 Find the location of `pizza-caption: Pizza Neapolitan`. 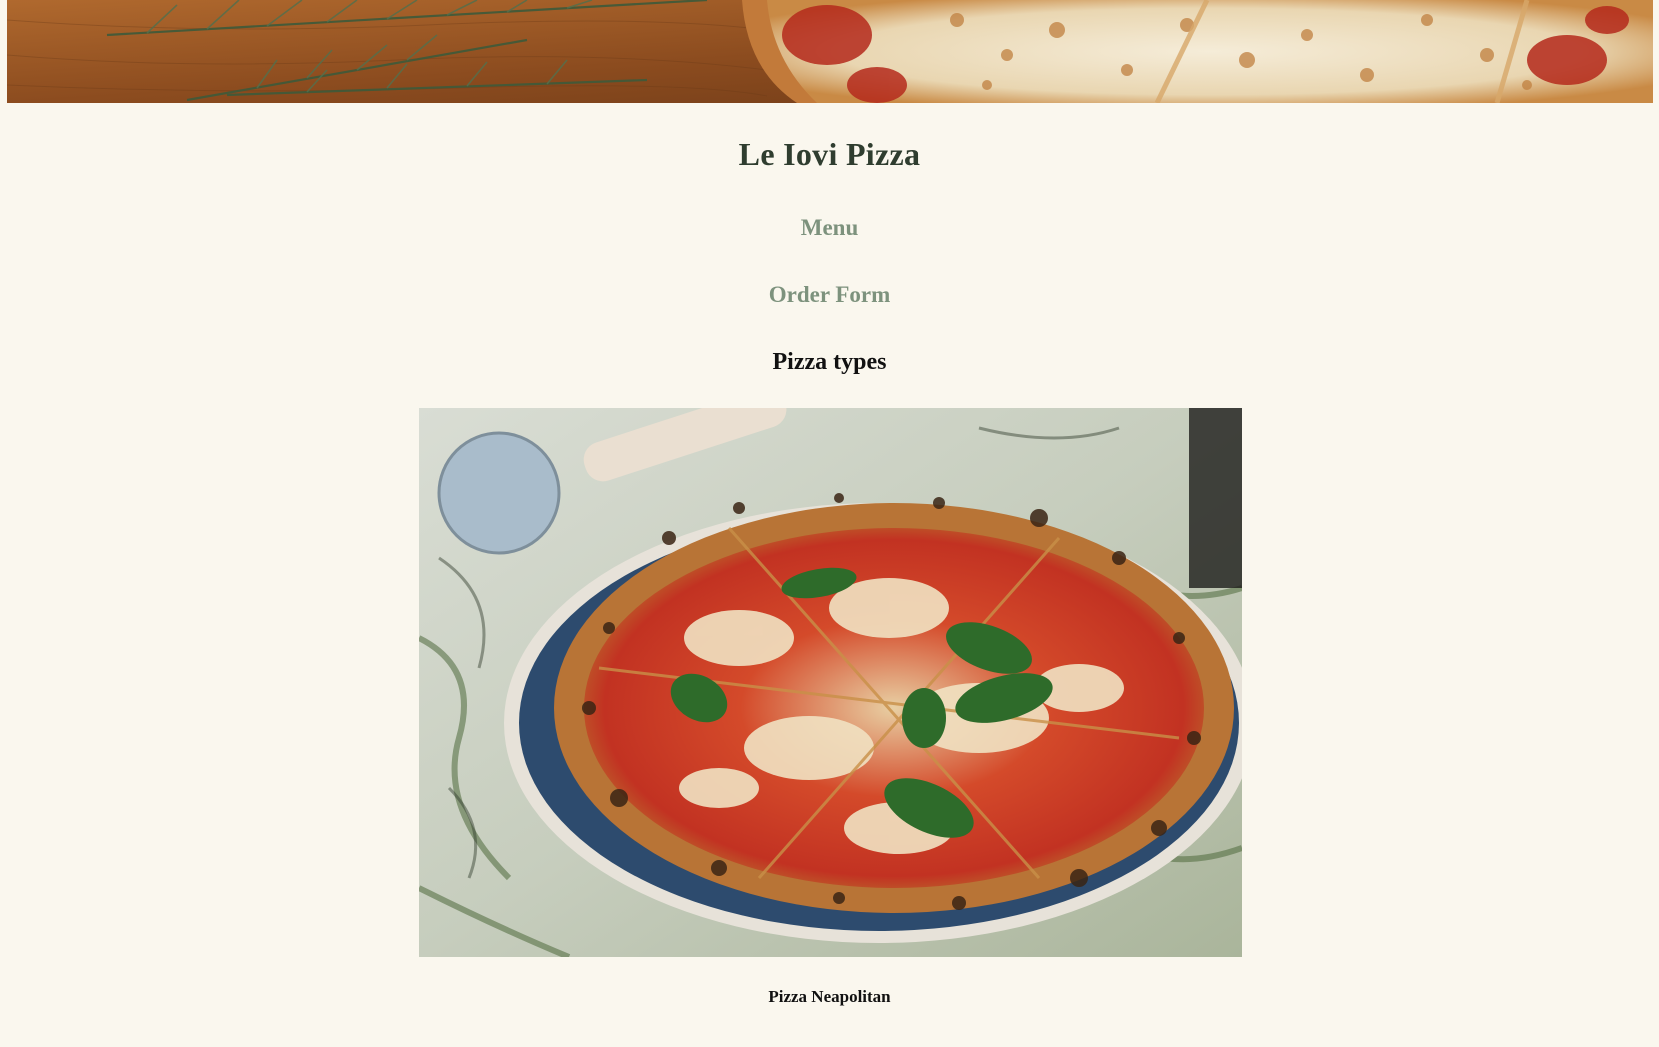

pizza-caption: Pizza Neapolitan is located at coordinates (829, 996).